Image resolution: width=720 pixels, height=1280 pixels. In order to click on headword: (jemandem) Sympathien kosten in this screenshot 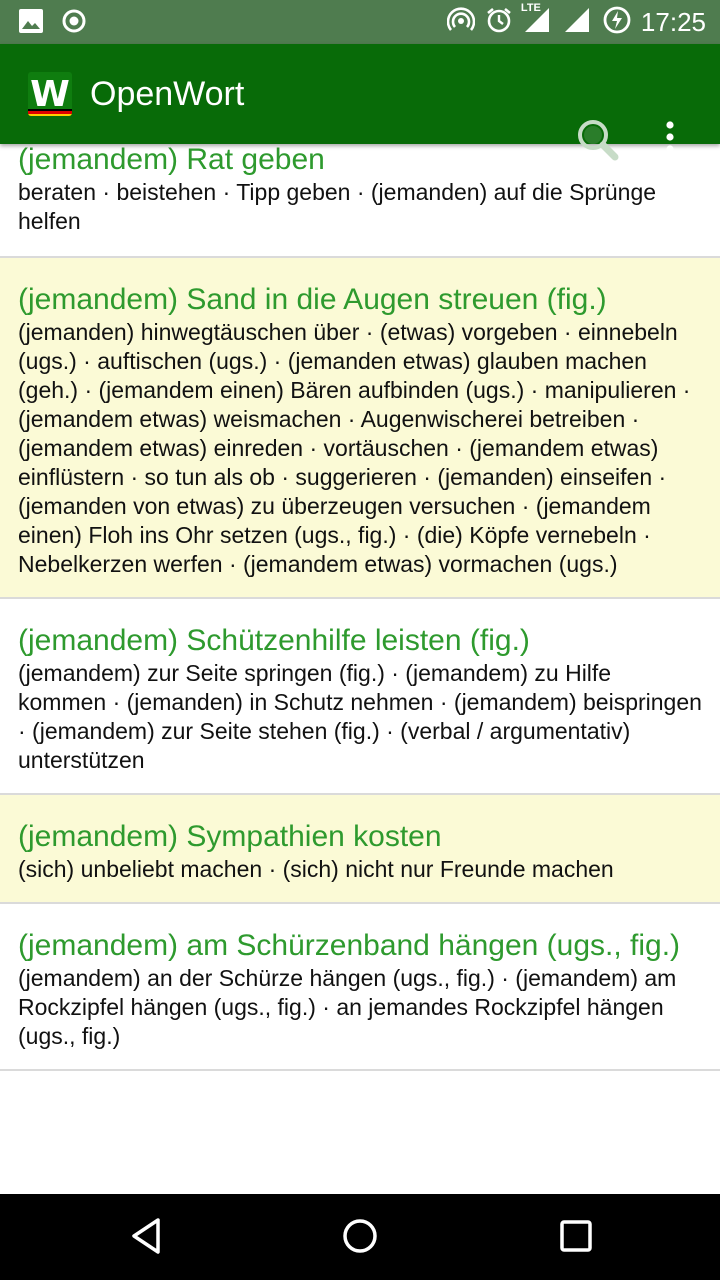, I will do `click(230, 836)`.